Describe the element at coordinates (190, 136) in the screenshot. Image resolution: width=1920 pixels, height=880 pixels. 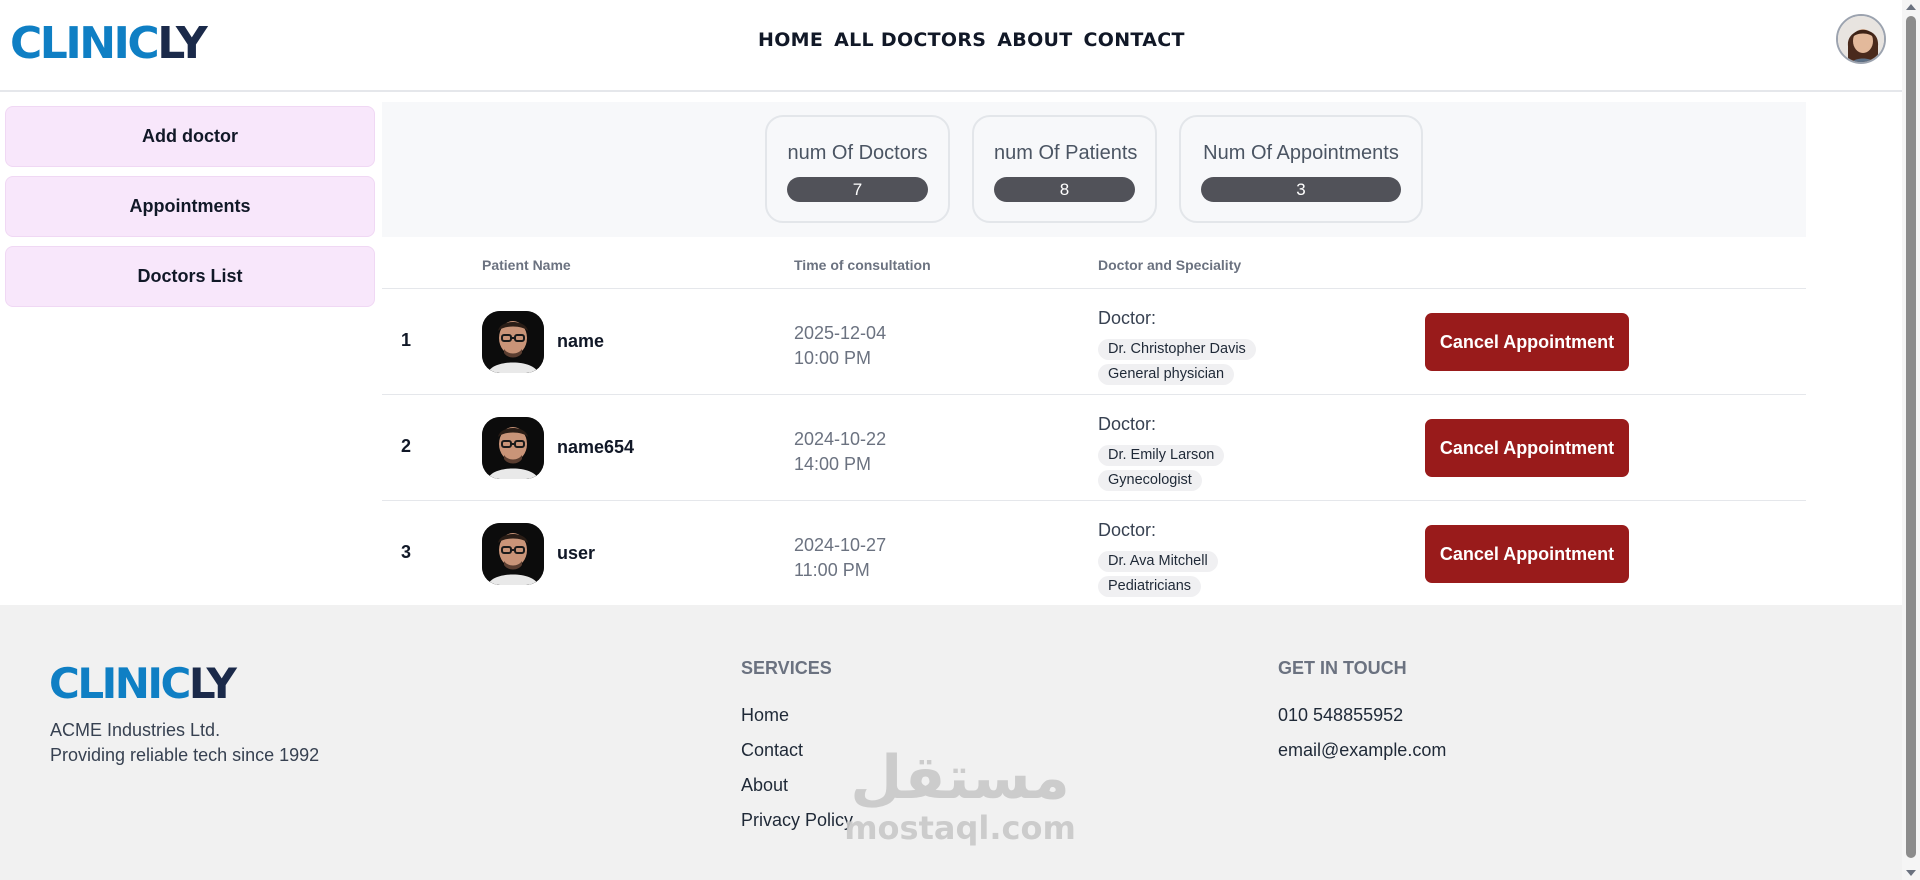
I see `sidebar-item-add-doctor: Add doctor` at that location.